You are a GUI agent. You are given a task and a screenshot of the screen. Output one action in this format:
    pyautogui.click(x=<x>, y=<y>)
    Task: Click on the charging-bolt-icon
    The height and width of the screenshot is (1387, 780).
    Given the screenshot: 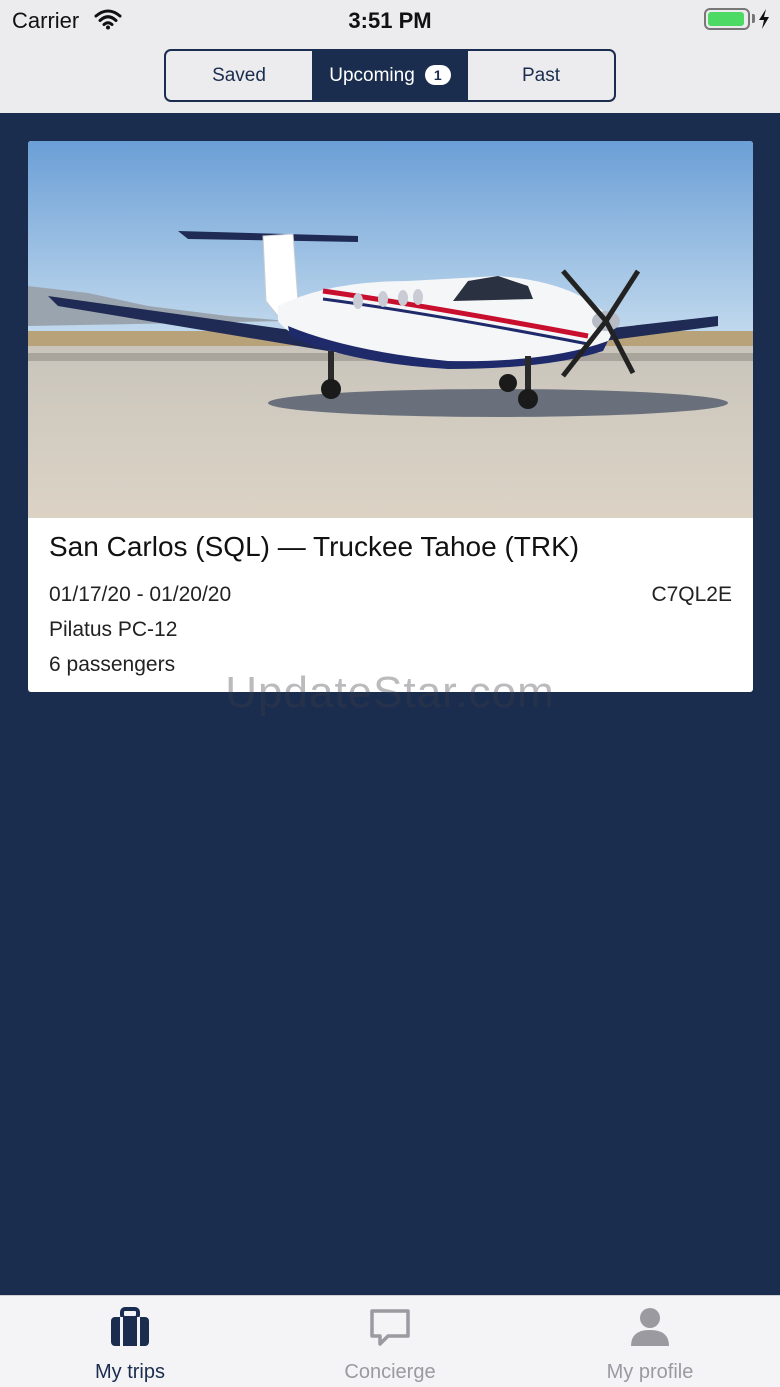 What is the action you would take?
    pyautogui.click(x=764, y=19)
    